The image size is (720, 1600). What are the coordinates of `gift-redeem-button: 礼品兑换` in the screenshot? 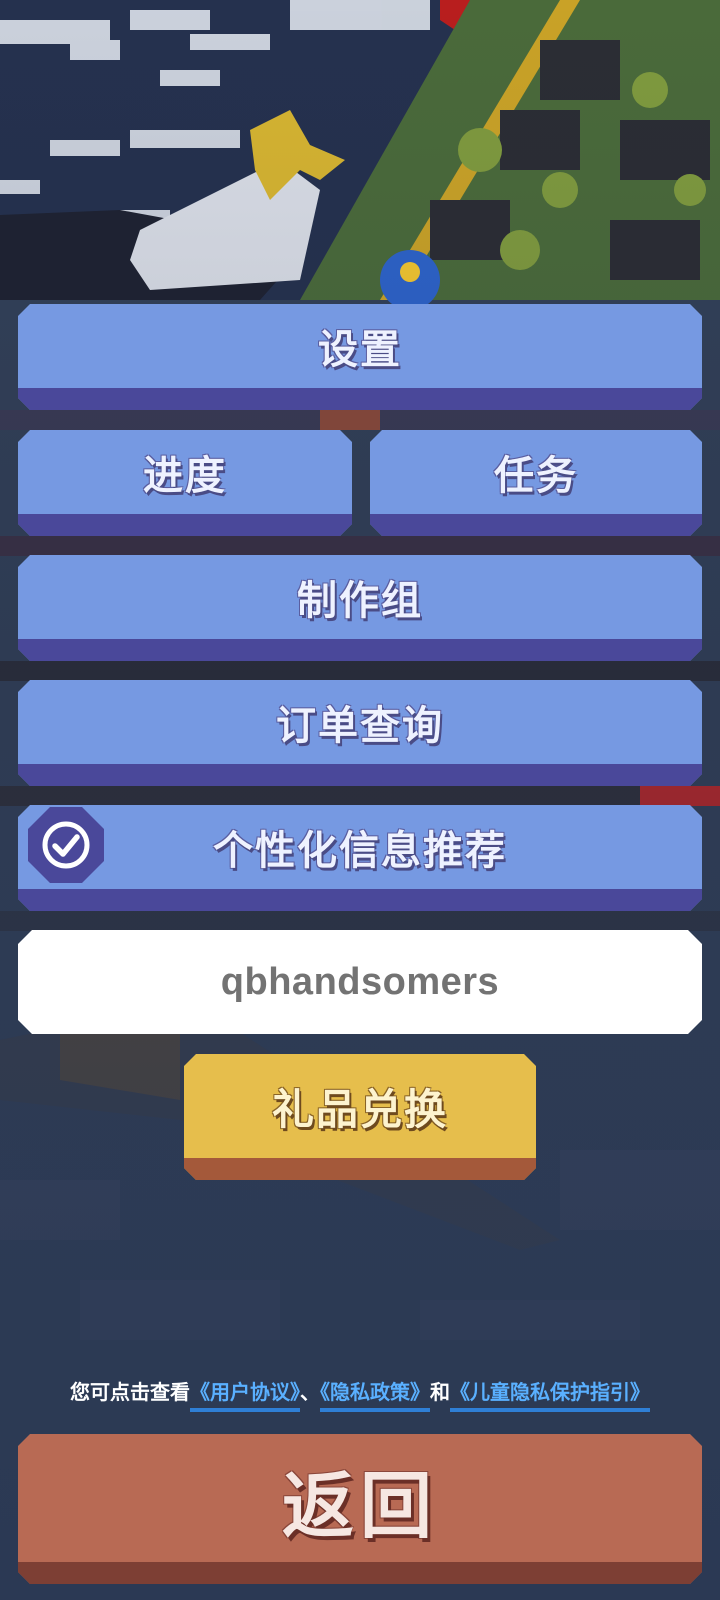 It's located at (360, 1117).